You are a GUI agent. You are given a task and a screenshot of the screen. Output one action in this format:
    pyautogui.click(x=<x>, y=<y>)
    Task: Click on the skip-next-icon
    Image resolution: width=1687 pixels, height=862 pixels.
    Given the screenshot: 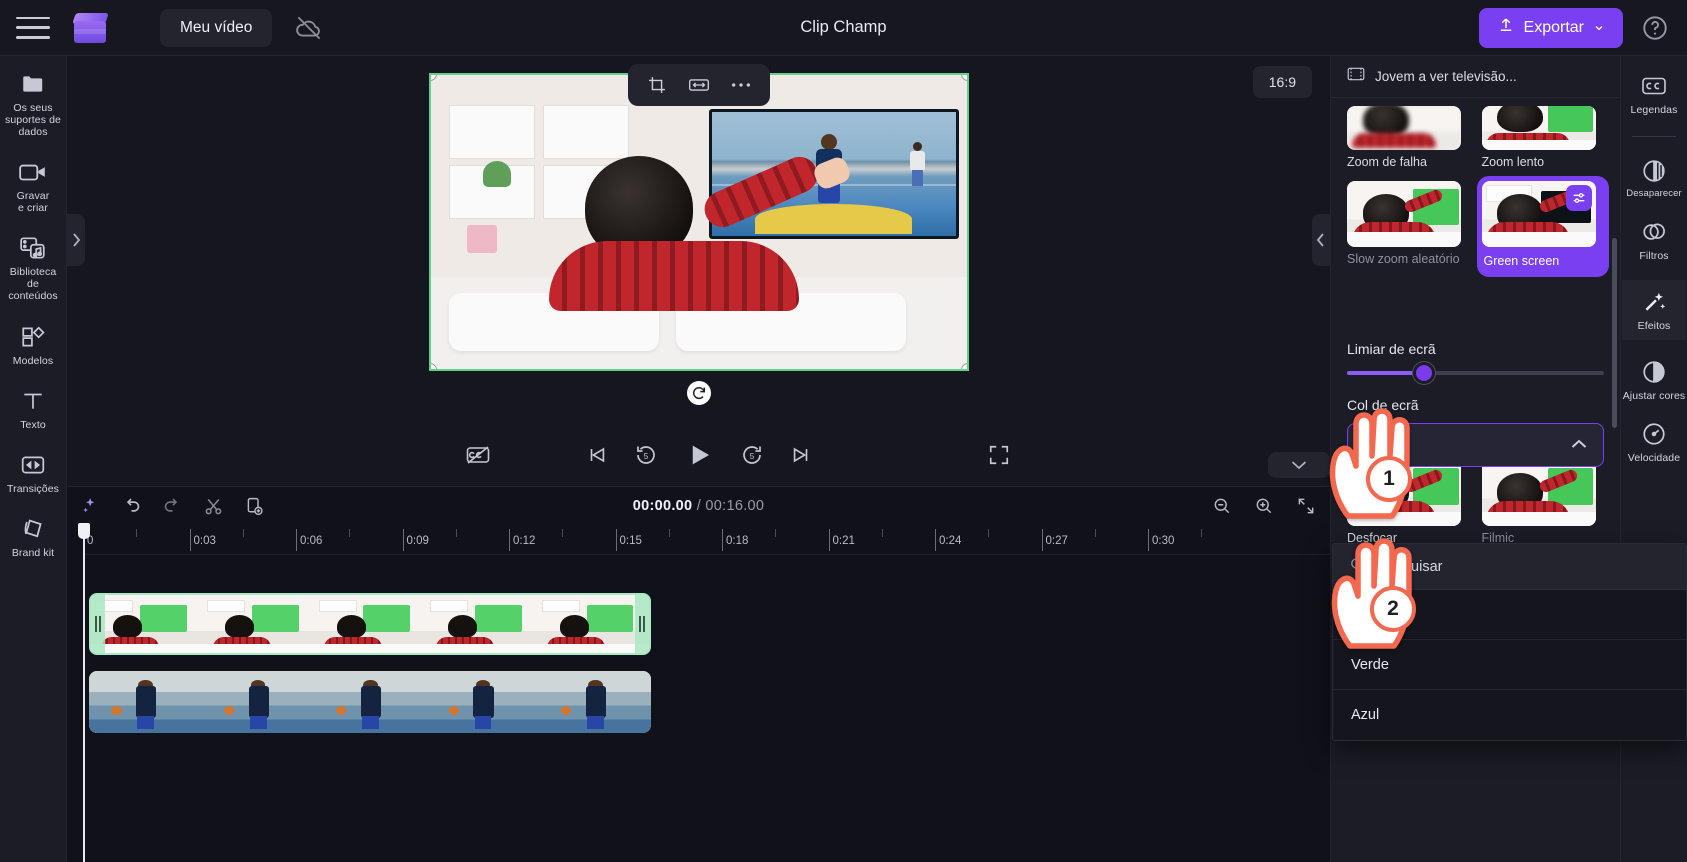 What is the action you would take?
    pyautogui.click(x=801, y=455)
    